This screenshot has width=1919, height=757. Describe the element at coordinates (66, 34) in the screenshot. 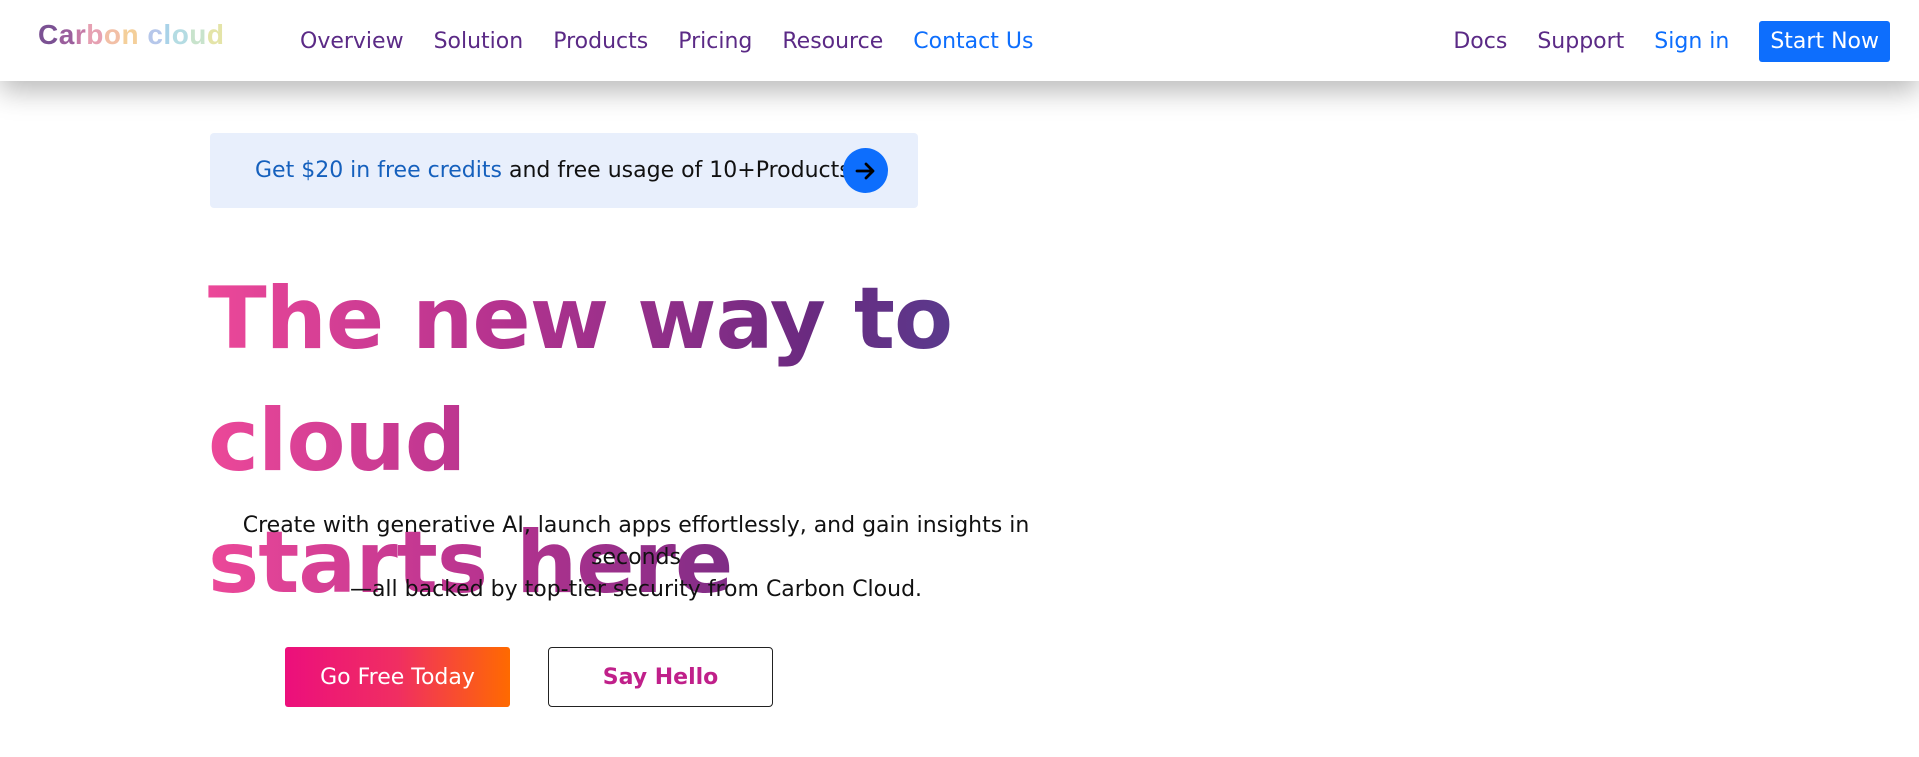

I see `logo-letter: a` at that location.